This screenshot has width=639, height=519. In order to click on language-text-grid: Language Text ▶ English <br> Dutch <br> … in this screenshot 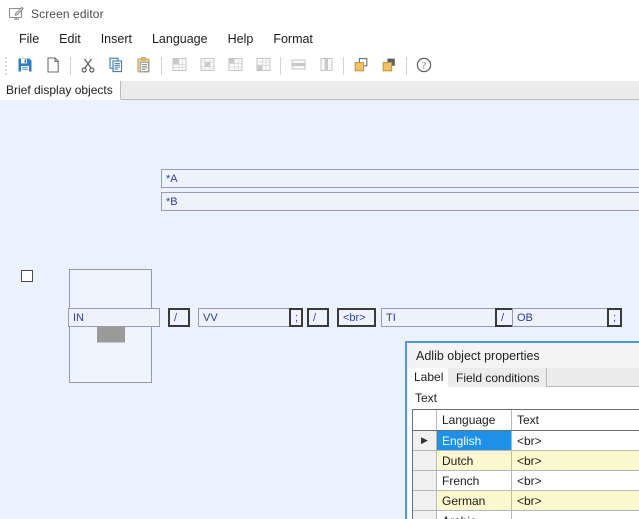, I will do `click(525, 464)`.